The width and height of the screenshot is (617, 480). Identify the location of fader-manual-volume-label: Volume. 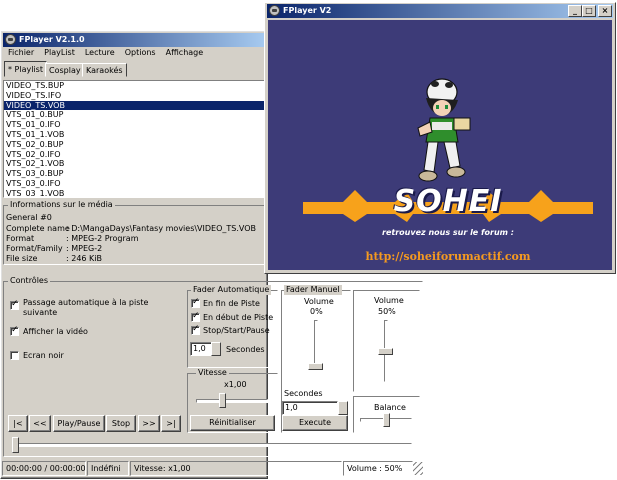
(319, 301).